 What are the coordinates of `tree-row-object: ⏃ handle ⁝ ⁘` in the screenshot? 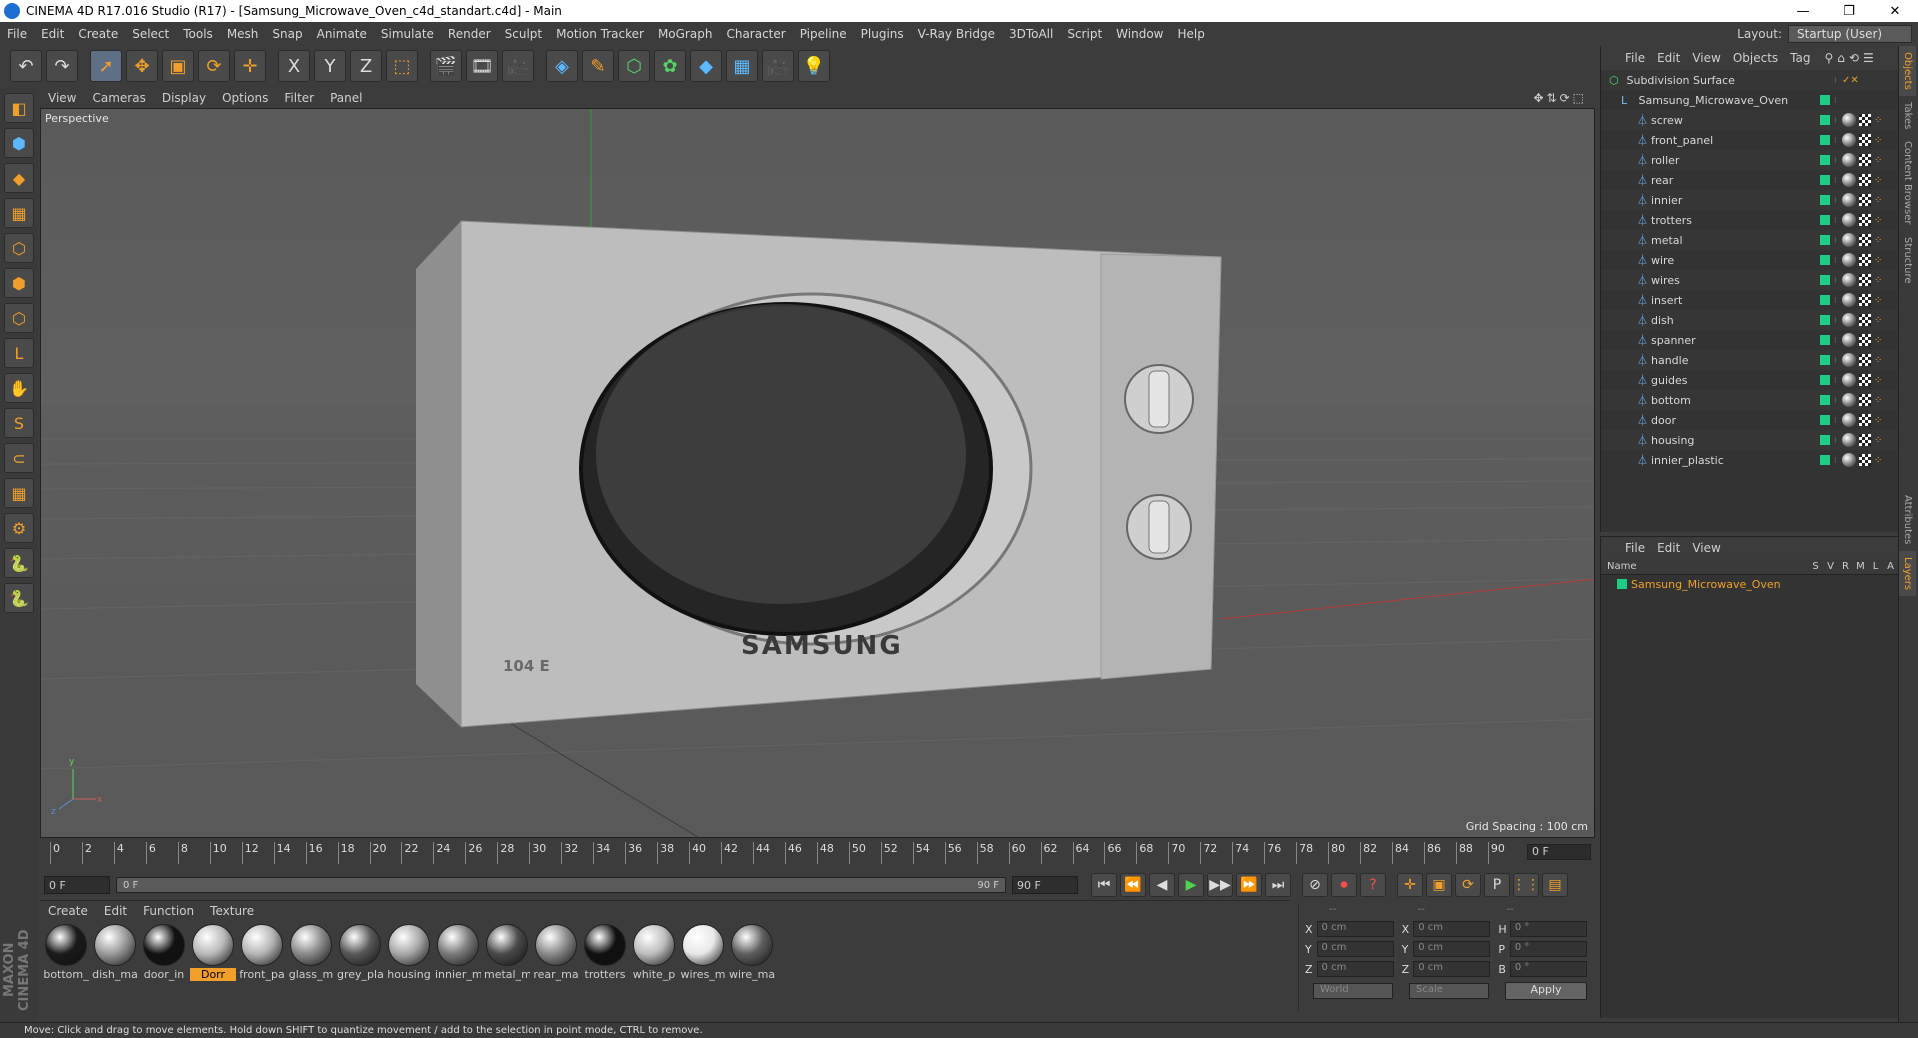 It's located at (1749, 360).